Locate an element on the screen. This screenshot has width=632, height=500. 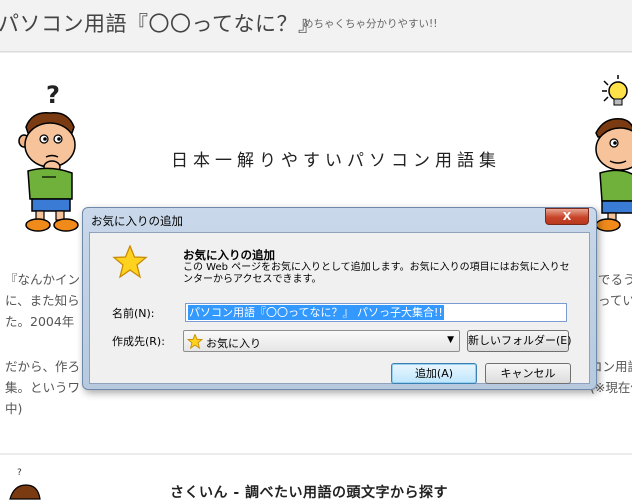
folder-dropdown: お気に入り ▼ is located at coordinates (321, 341).